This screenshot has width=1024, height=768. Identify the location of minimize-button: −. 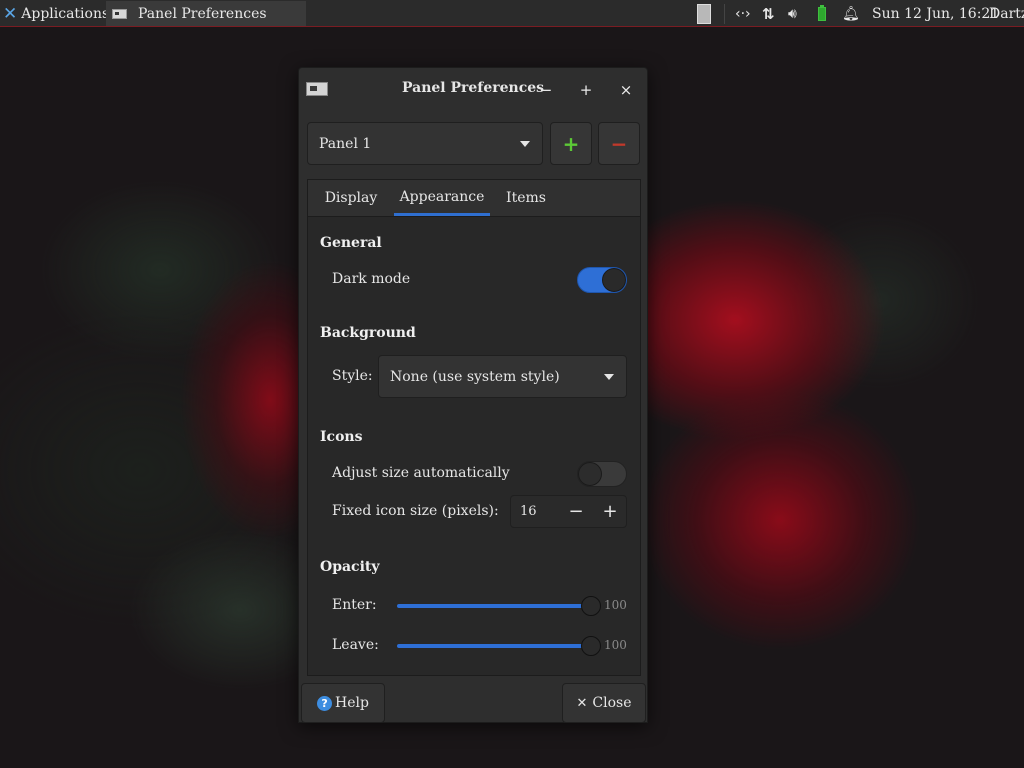
(546, 90).